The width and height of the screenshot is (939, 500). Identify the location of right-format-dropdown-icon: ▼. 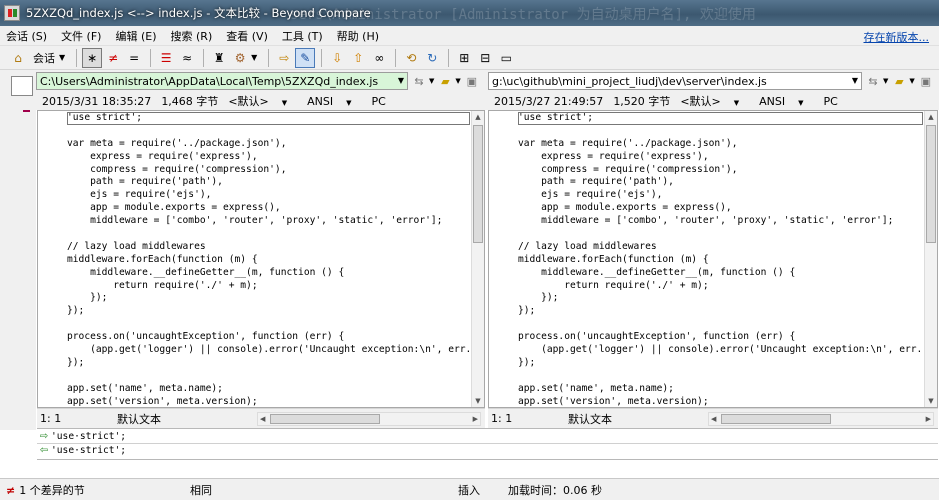
(736, 103).